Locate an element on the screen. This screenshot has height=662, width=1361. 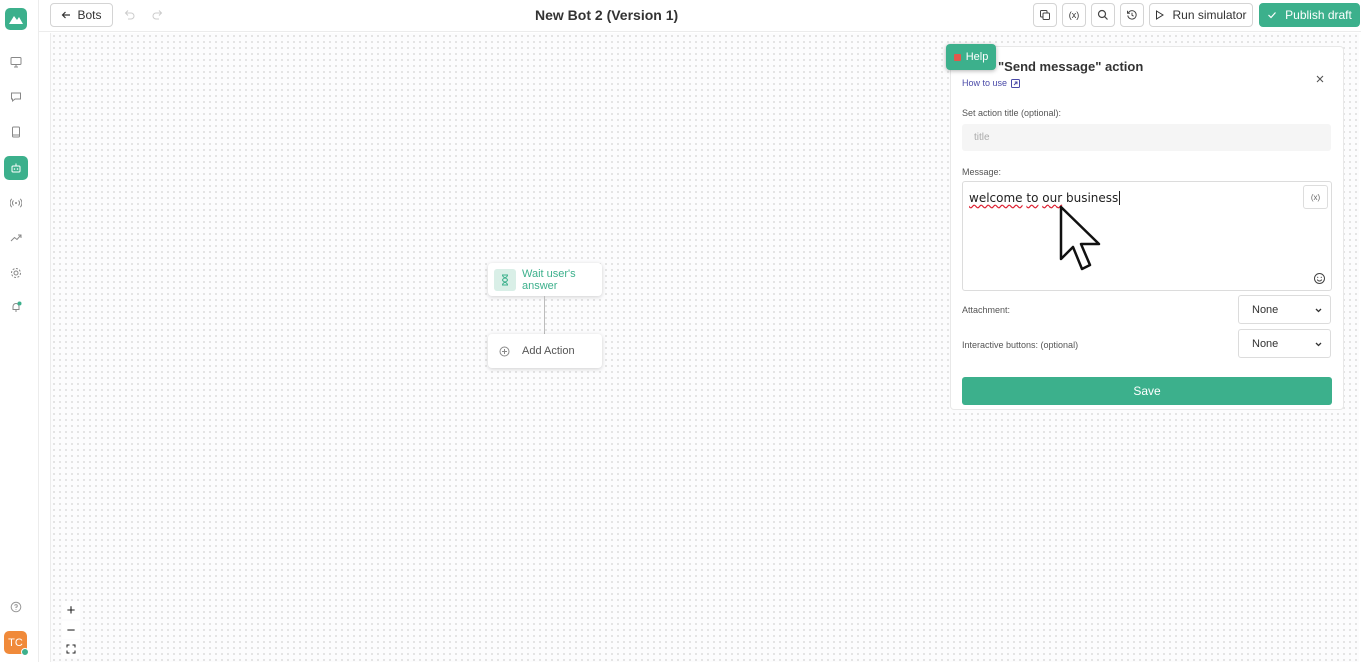
help-button: Help is located at coordinates (971, 57).